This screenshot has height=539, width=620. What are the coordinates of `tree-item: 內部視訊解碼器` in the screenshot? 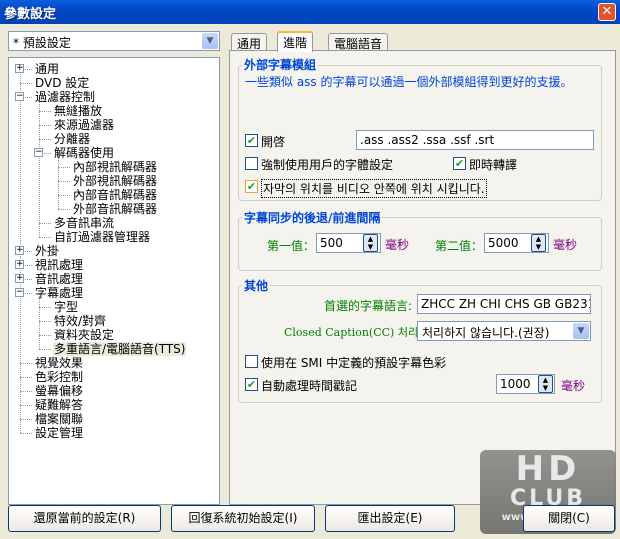 It's located at (115, 167).